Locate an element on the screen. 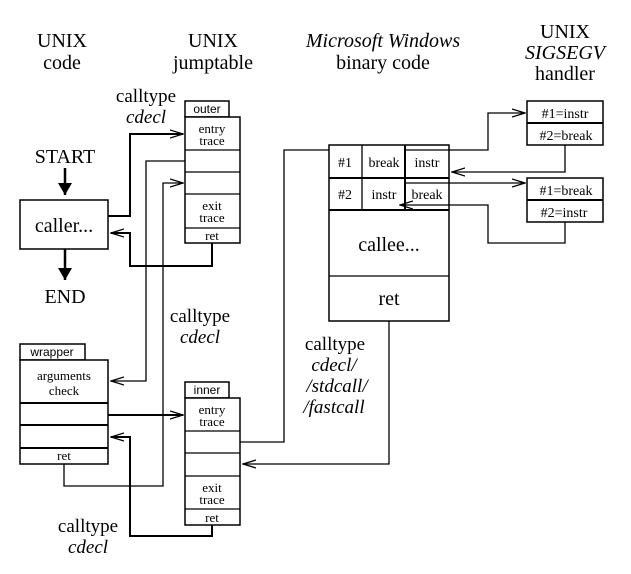 This screenshot has height=574, width=631. header-windows-binary: Microsoft Windows binary code is located at coordinates (382, 52).